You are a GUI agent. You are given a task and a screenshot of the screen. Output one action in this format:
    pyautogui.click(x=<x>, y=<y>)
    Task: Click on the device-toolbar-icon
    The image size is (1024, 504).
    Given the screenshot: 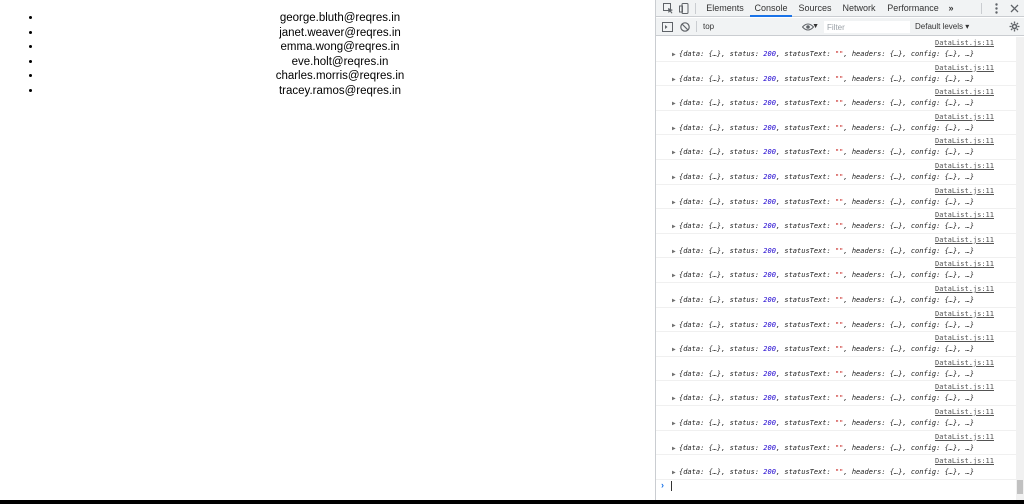 What is the action you would take?
    pyautogui.click(x=684, y=8)
    